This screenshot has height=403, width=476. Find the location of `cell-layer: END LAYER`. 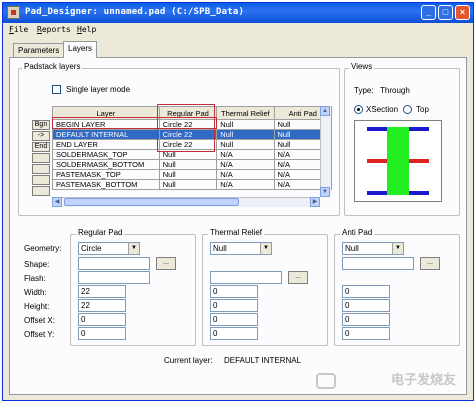

cell-layer: END LAYER is located at coordinates (106, 144).